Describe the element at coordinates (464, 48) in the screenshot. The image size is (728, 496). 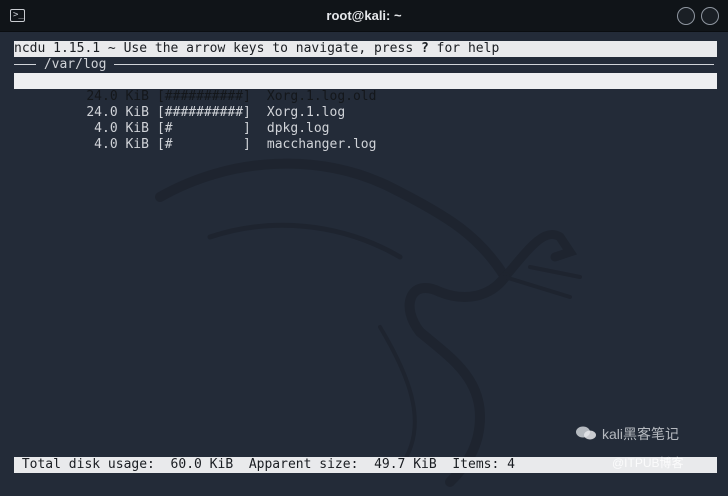
I see `header-suffix: for help` at that location.